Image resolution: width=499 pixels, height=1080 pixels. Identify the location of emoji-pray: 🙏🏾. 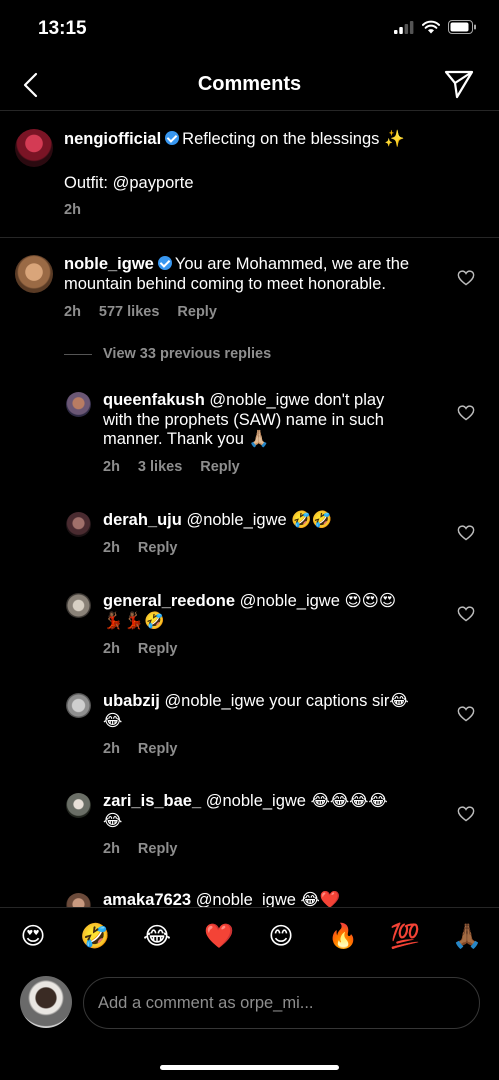
(467, 937).